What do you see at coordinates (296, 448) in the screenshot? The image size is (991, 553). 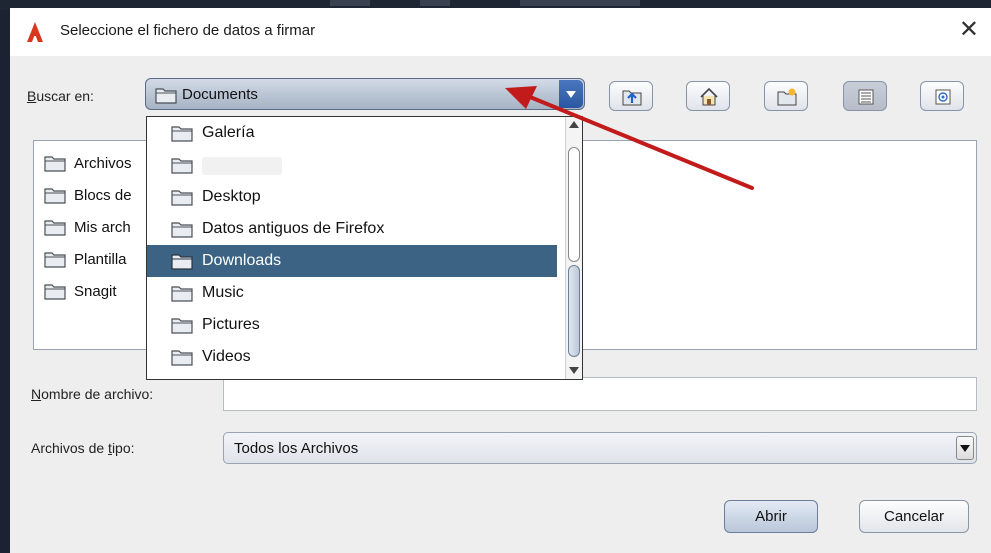 I see `filetype-value: Todos los Archivos` at bounding box center [296, 448].